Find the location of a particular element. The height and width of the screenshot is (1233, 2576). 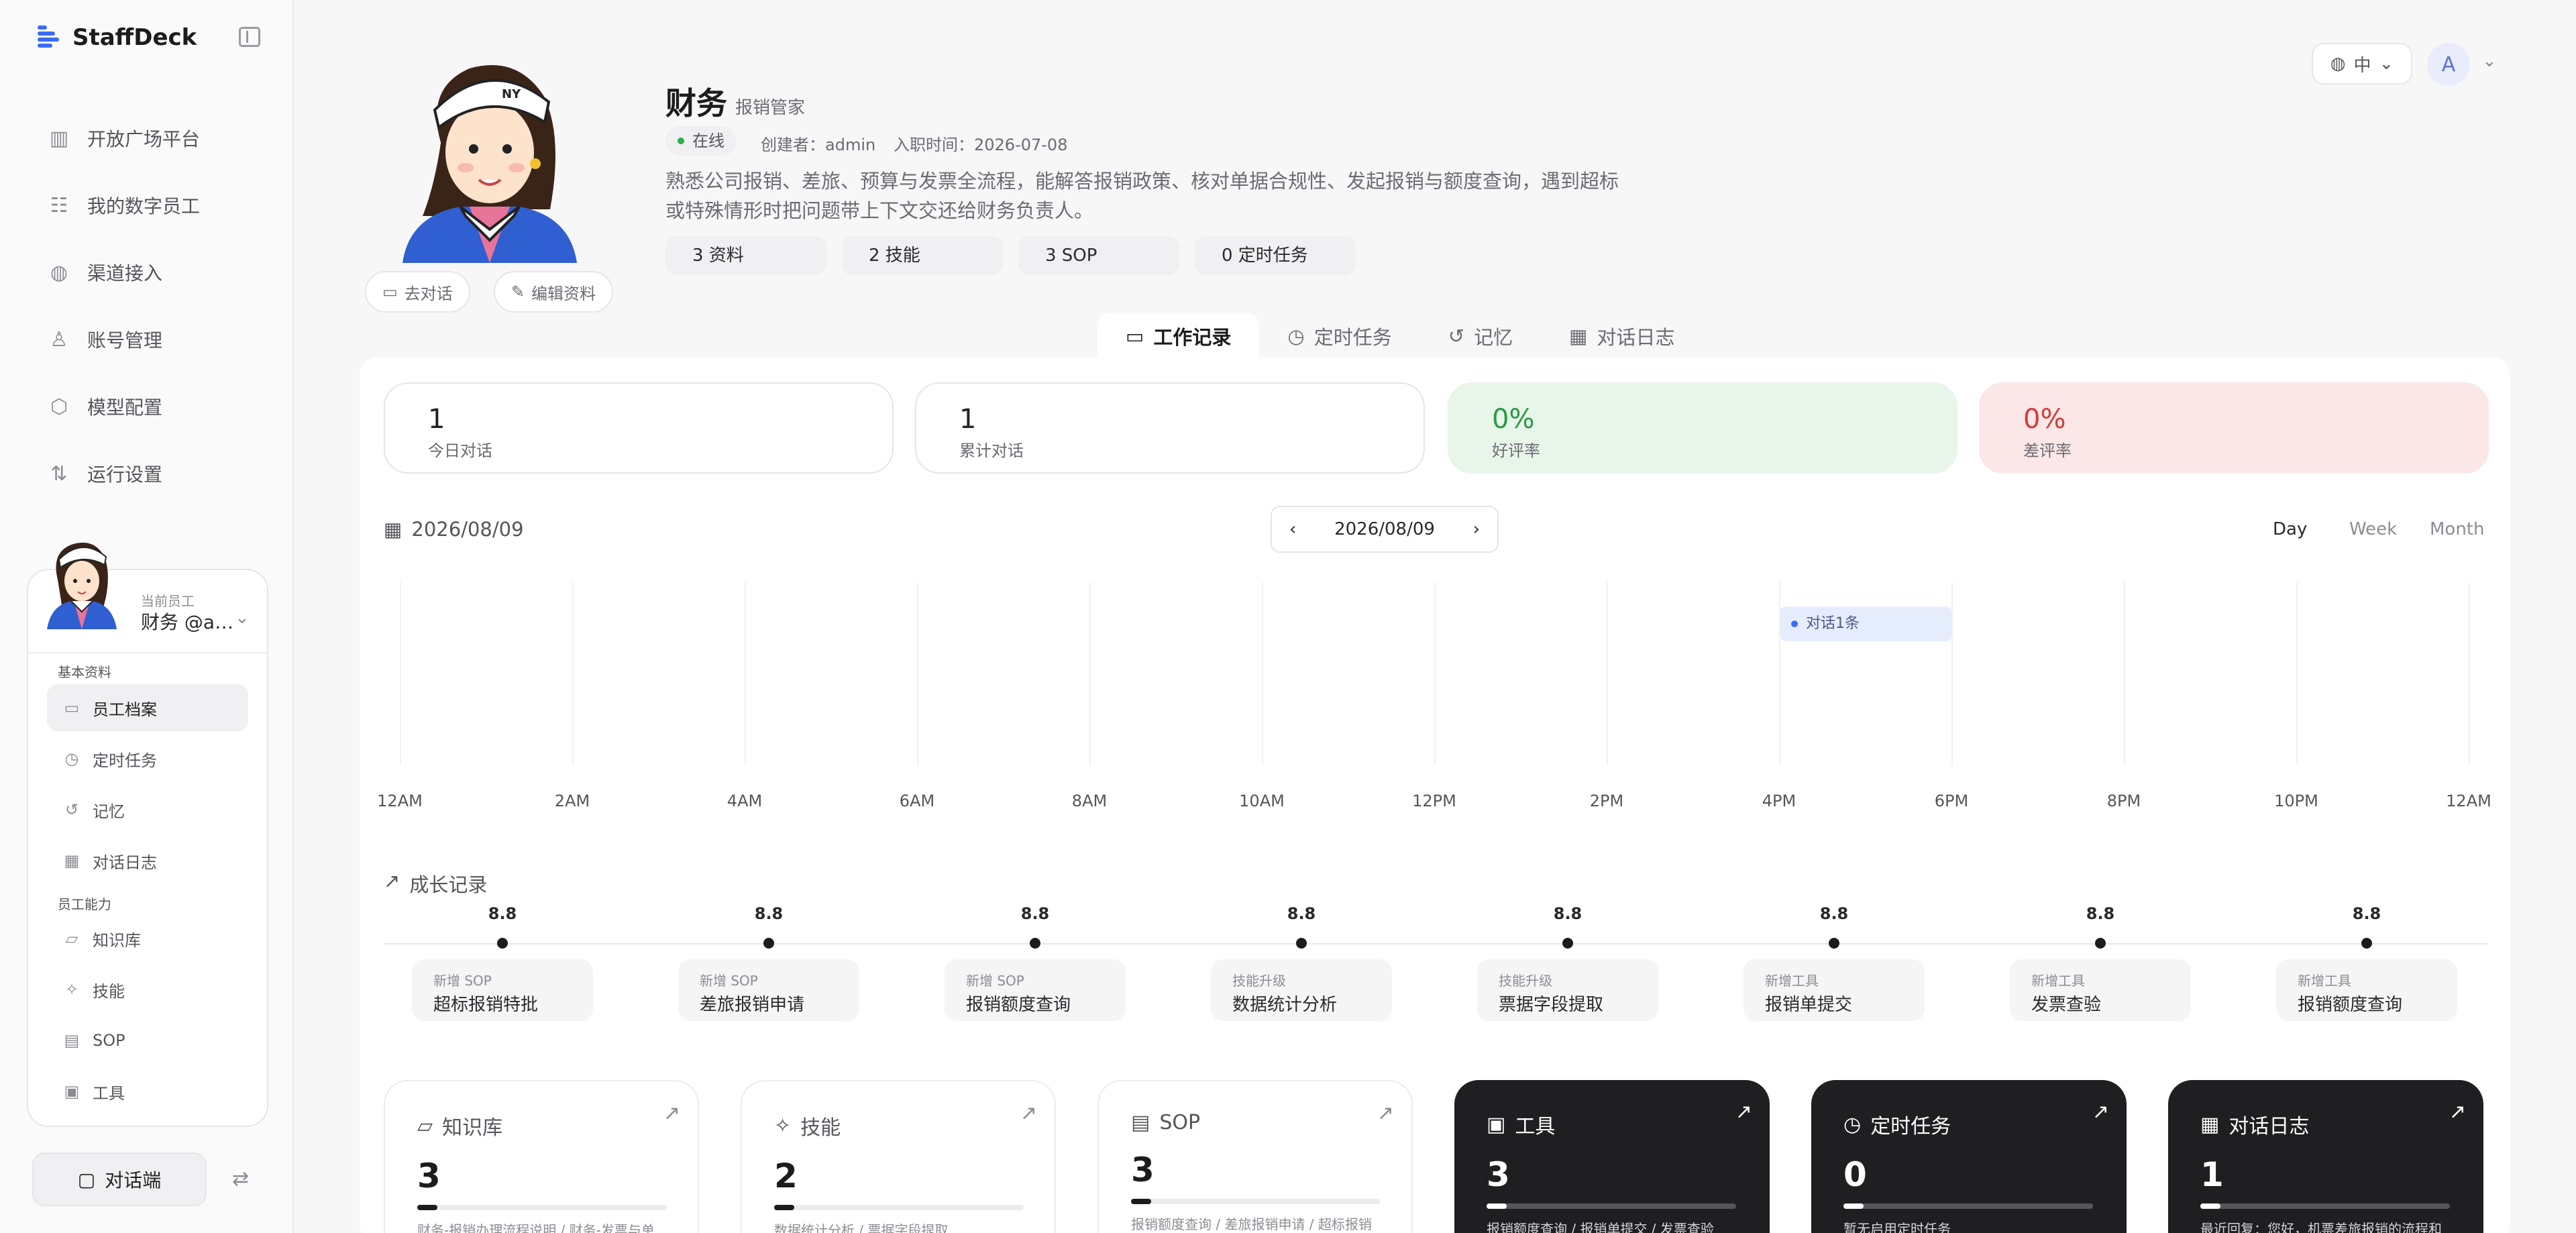

range-month: Month is located at coordinates (2457, 529).